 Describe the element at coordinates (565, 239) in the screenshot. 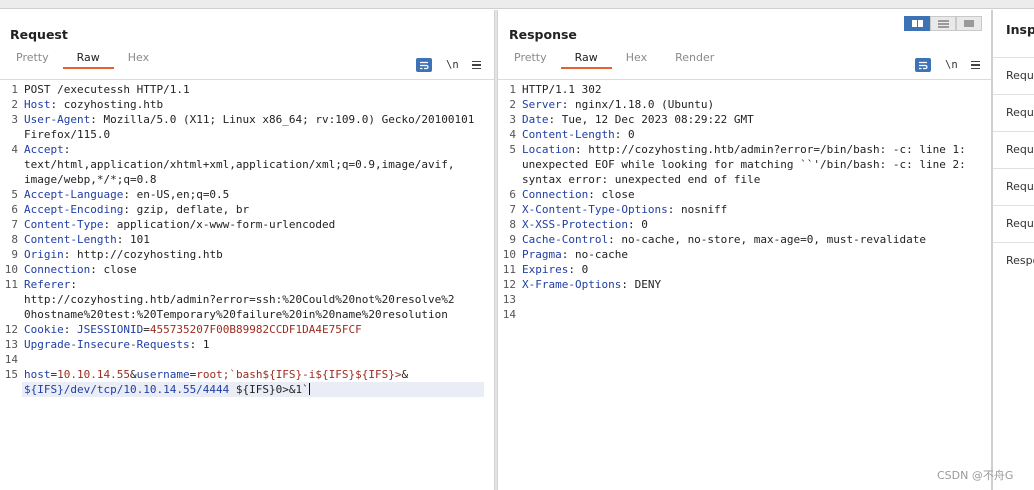

I see `token-hk: Cache-Control` at that location.